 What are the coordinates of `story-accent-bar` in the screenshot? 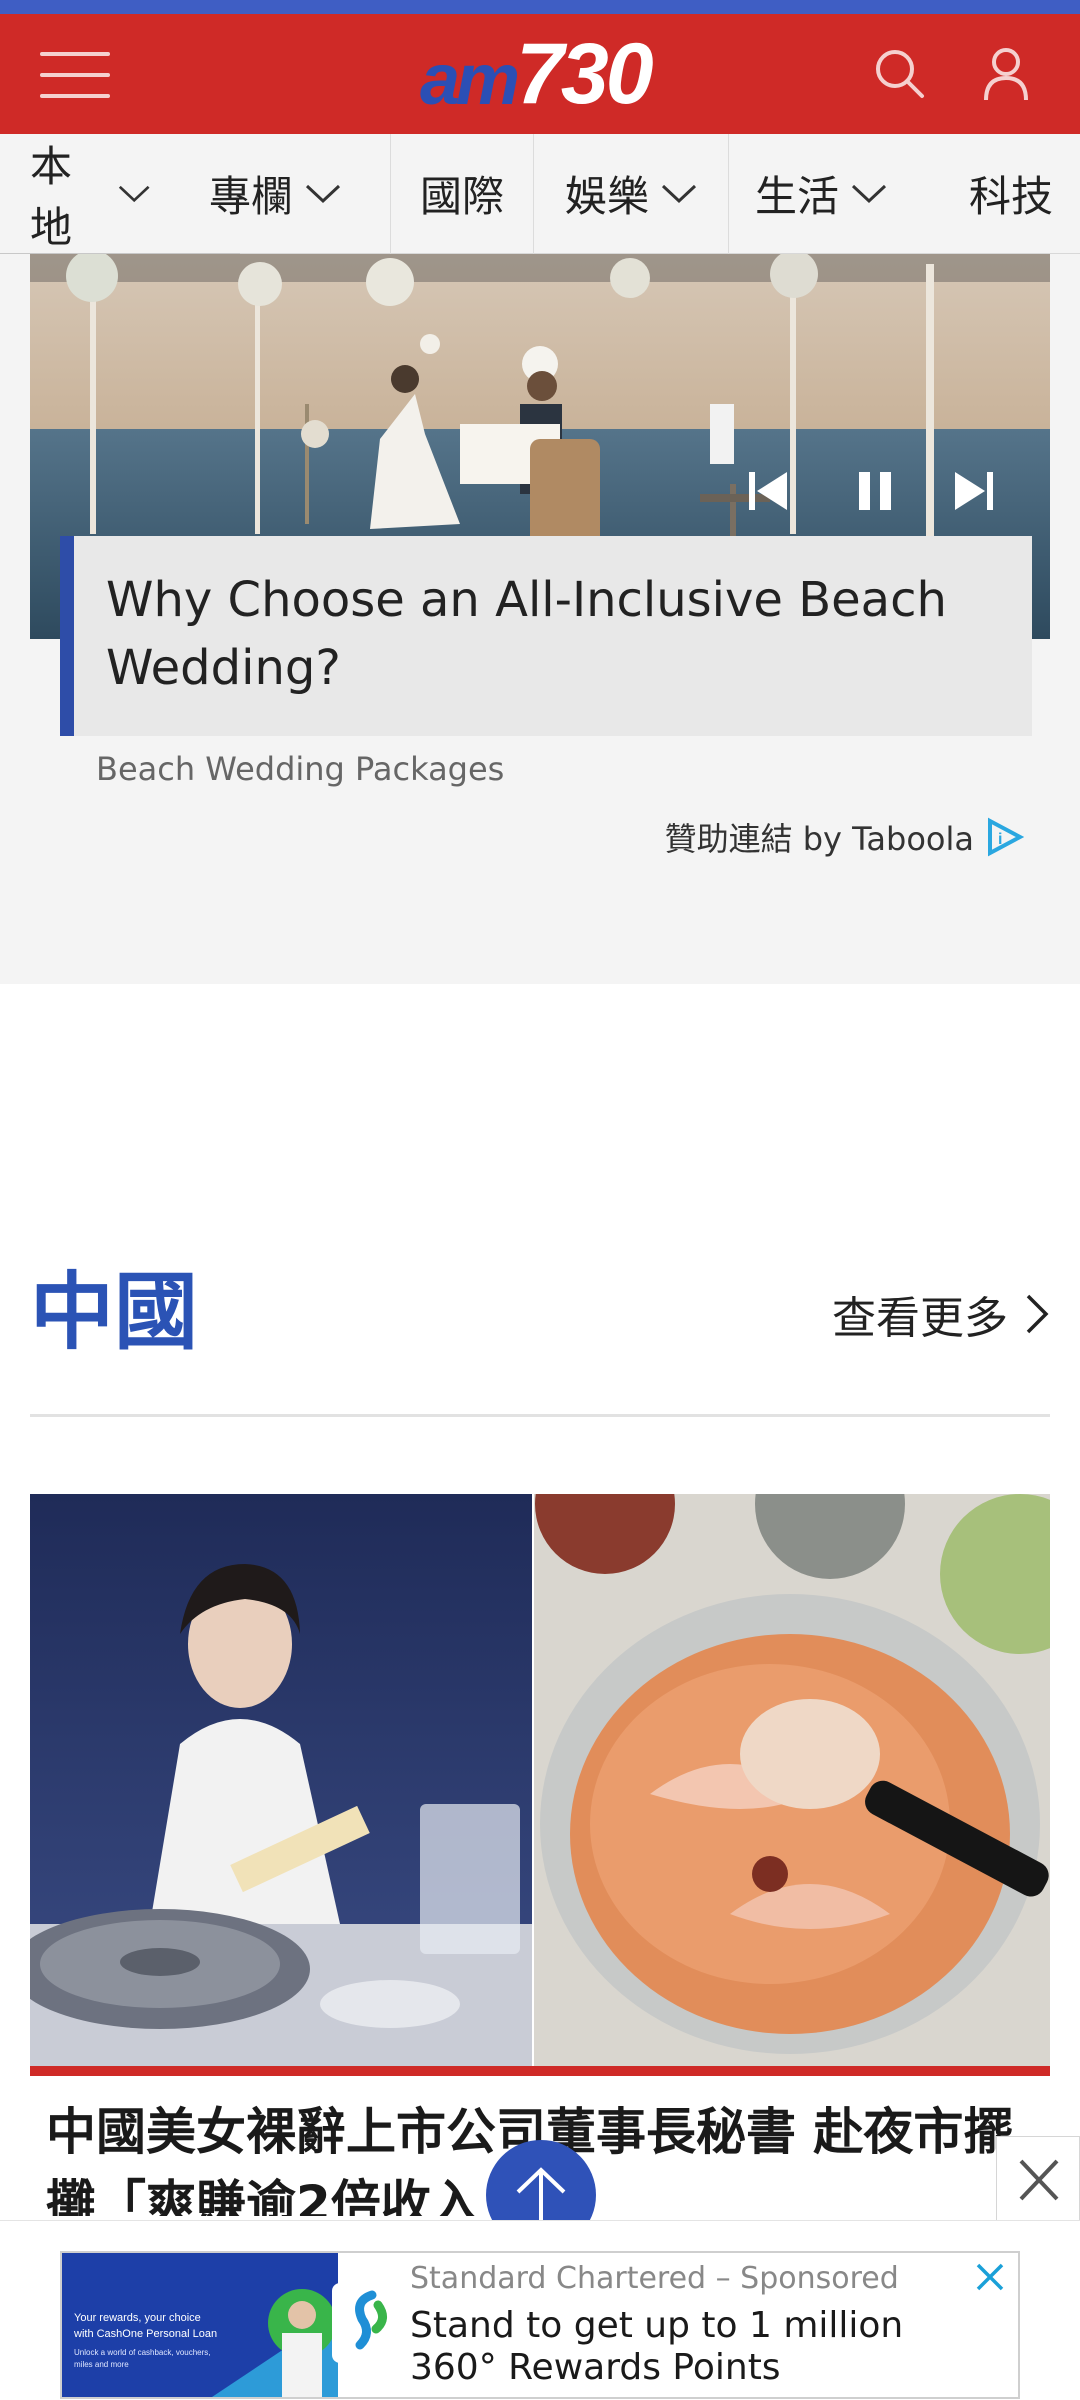 It's located at (540, 2071).